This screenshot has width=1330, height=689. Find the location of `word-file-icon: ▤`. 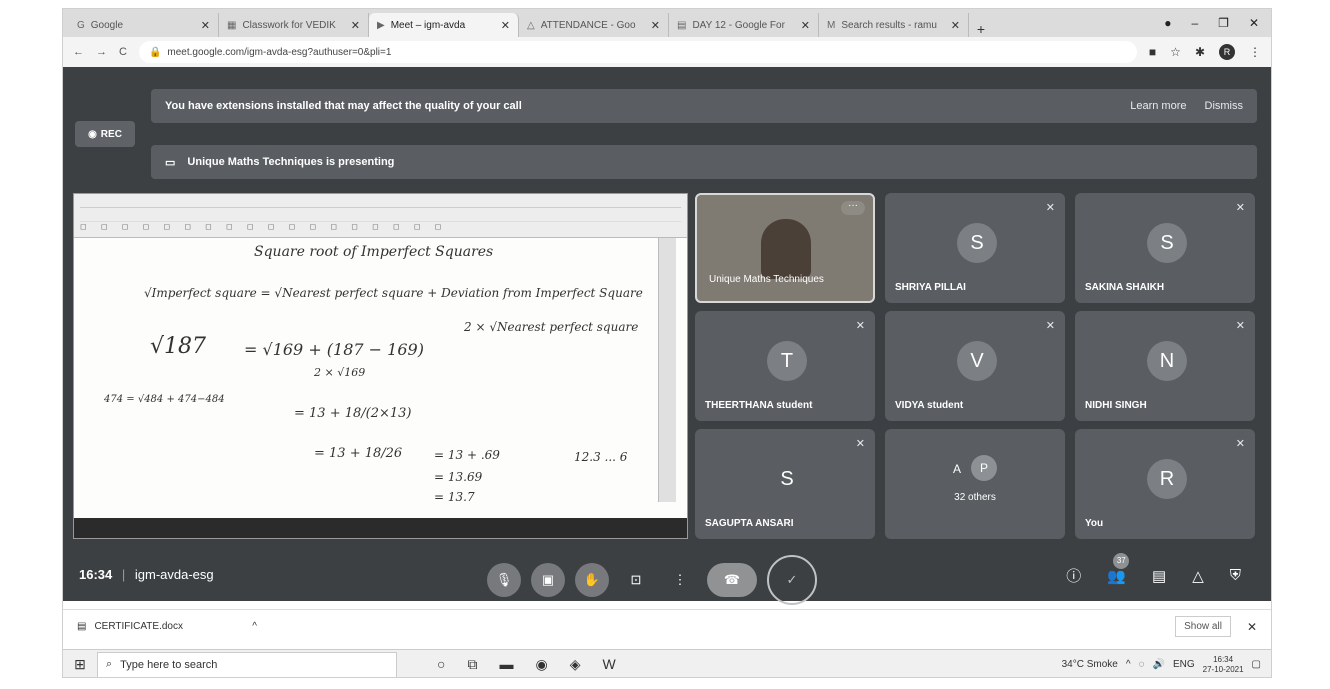

word-file-icon: ▤ is located at coordinates (82, 626).